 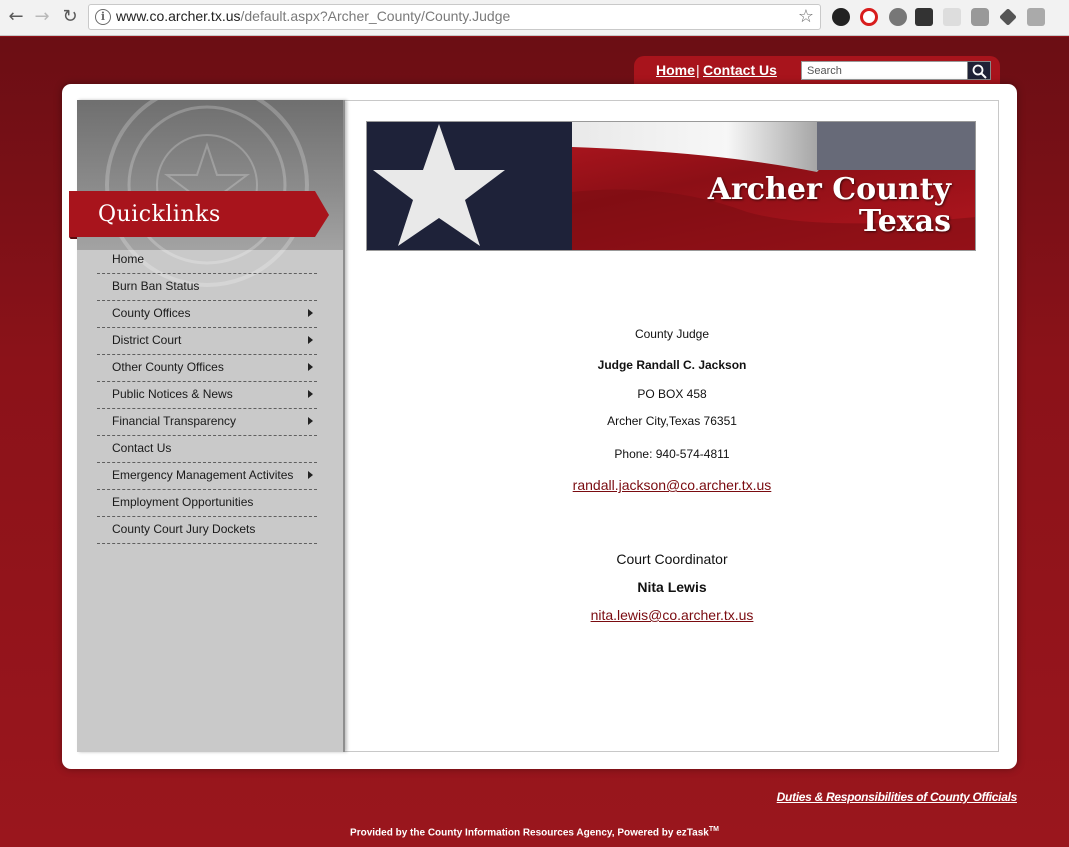 I want to click on nav-contact-link: Contact Us, so click(x=740, y=70).